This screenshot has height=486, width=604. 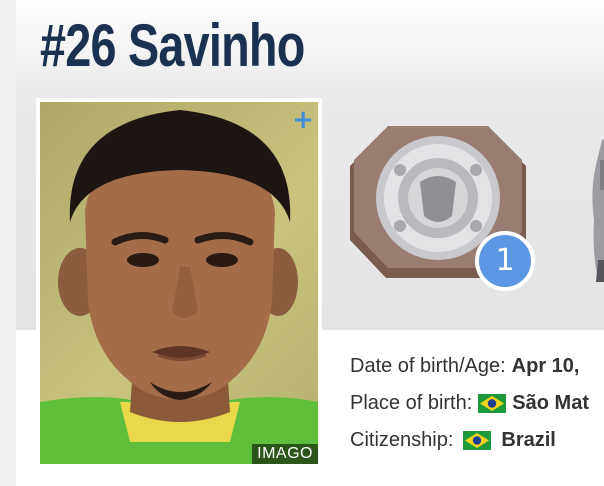 What do you see at coordinates (587, 202) in the screenshot?
I see `cup-trophy-icon` at bounding box center [587, 202].